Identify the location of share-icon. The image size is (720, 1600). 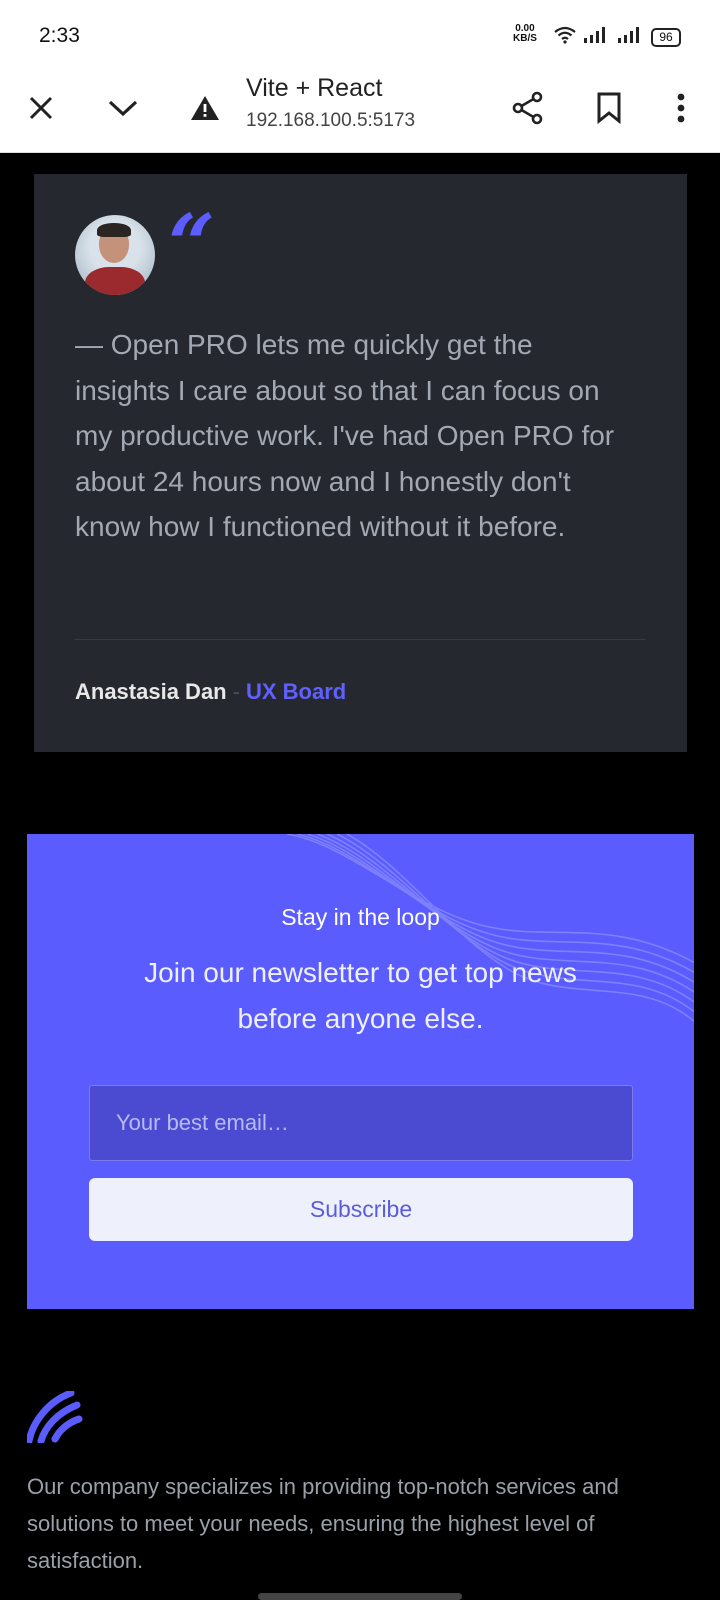
(528, 108).